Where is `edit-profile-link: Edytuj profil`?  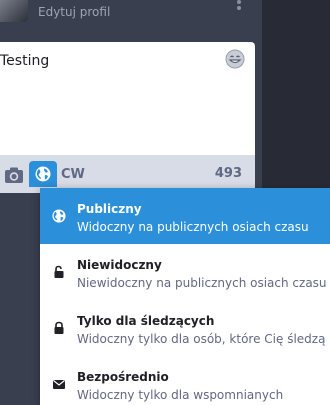
edit-profile-link: Edytuj profil is located at coordinates (74, 12).